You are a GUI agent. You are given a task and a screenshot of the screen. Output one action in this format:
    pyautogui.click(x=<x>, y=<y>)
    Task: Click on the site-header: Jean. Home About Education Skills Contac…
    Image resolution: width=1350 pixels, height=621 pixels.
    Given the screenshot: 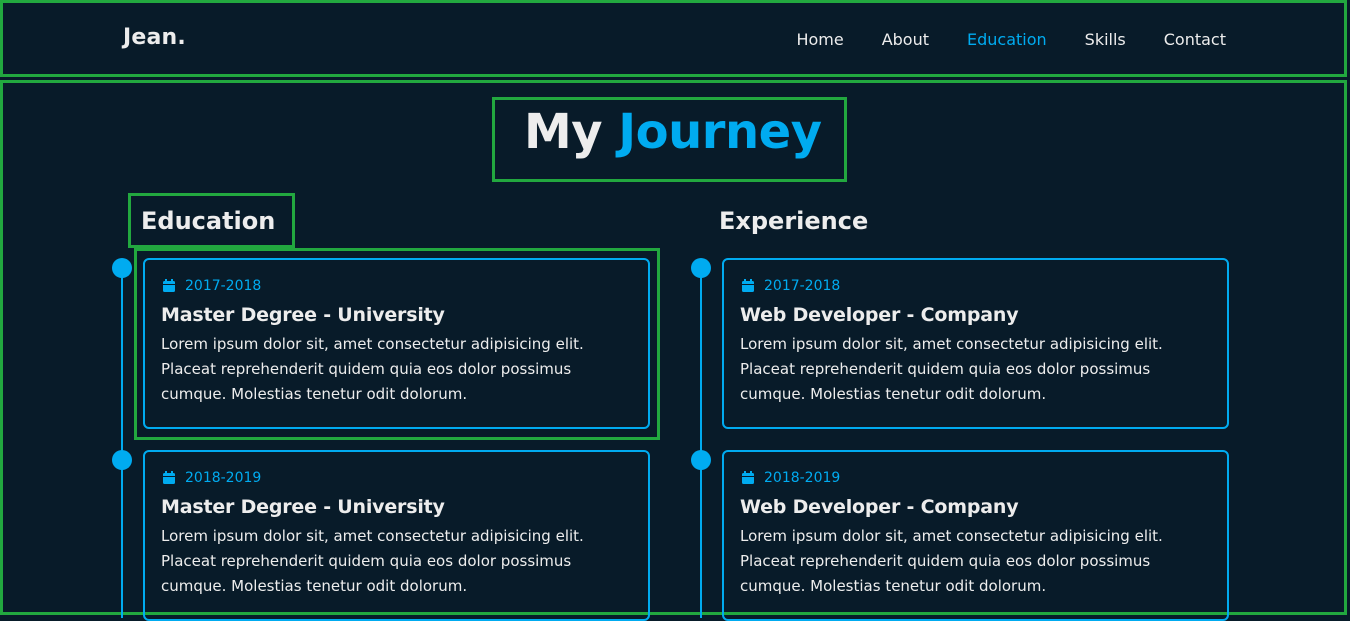 What is the action you would take?
    pyautogui.click(x=673, y=38)
    